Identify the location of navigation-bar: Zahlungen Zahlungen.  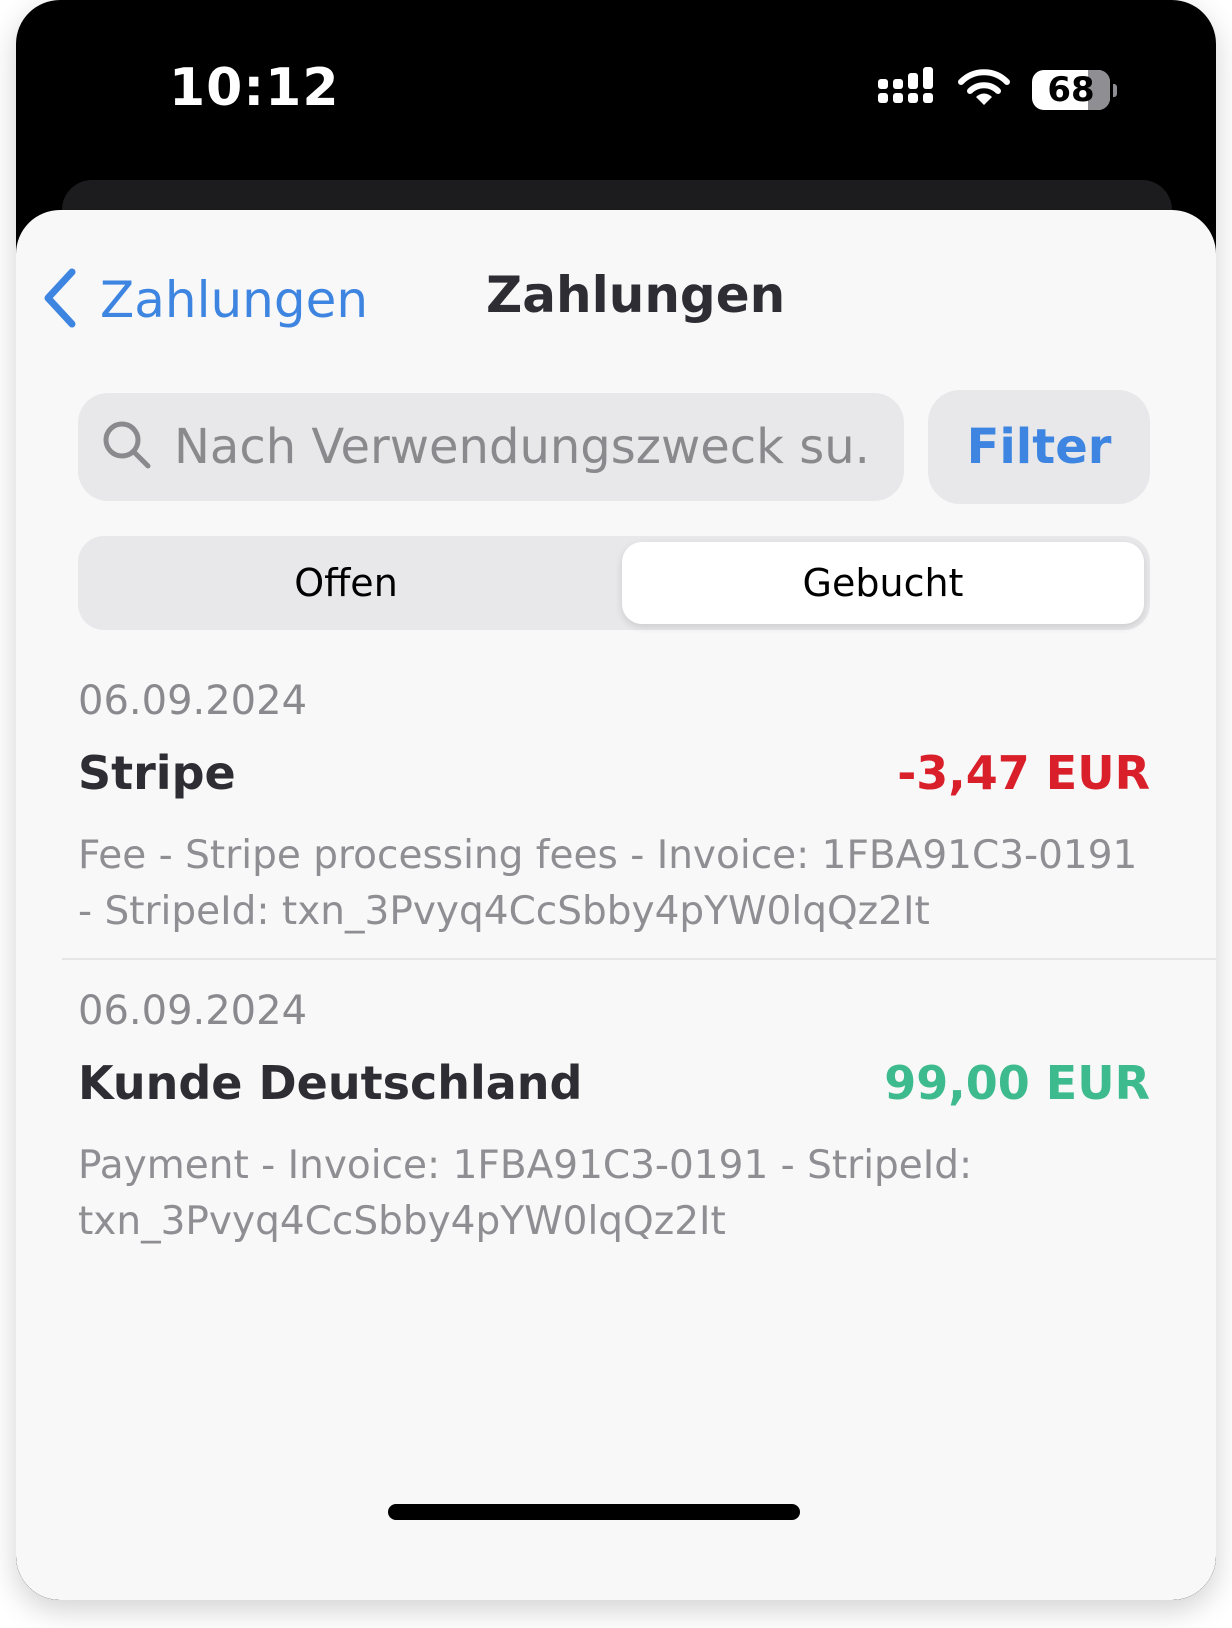
(616, 285).